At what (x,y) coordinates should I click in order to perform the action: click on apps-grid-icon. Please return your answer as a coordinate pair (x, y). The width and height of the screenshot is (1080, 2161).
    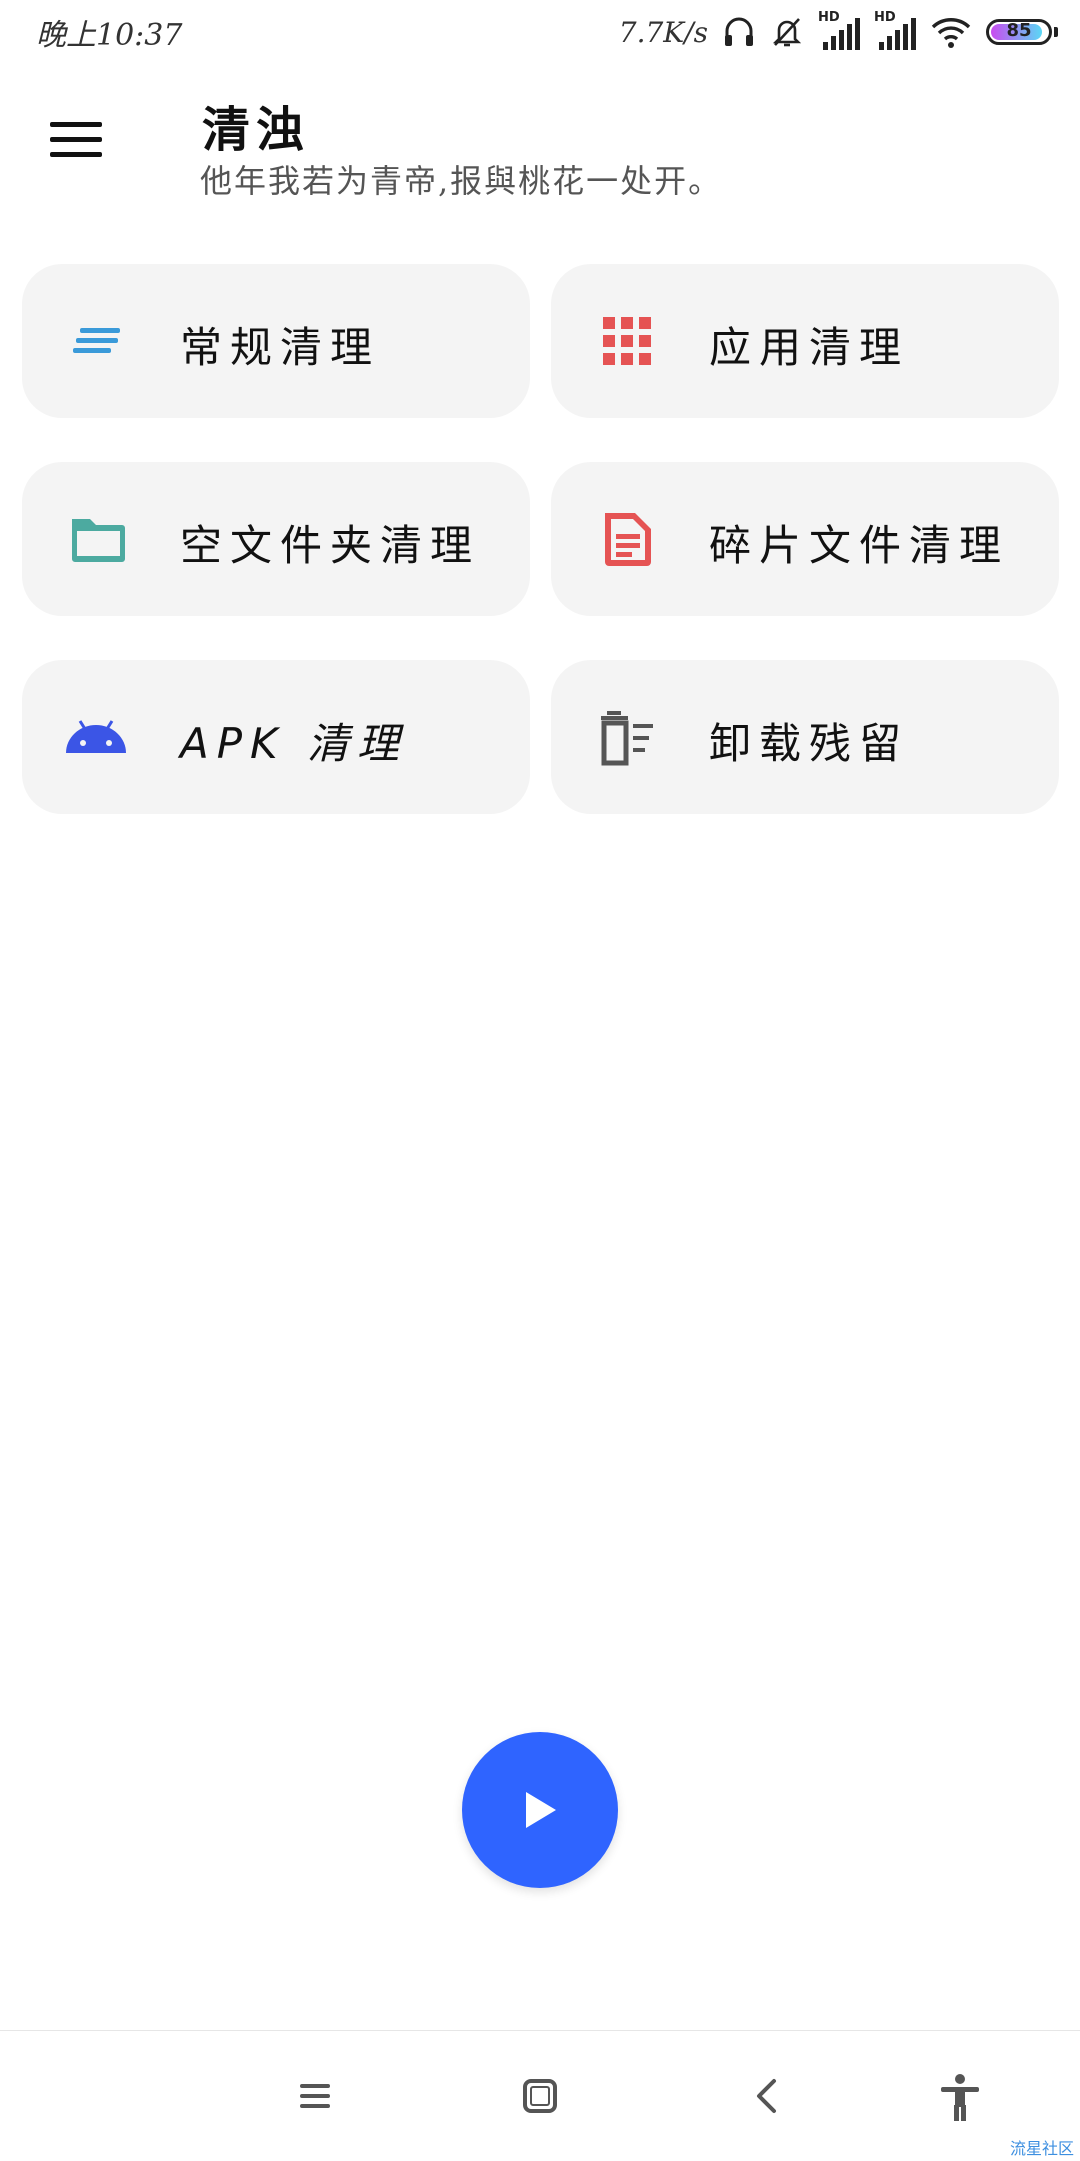
    Looking at the image, I should click on (627, 341).